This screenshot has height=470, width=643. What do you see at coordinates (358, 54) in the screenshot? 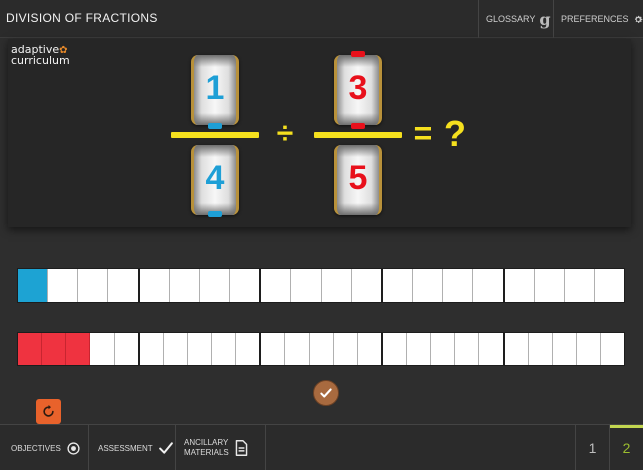
I see `right-numerator-prev-digit` at bounding box center [358, 54].